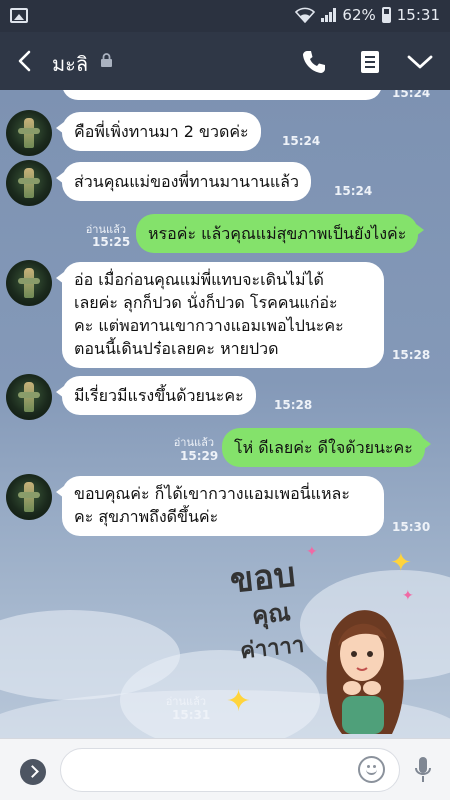 The height and width of the screenshot is (800, 450). Describe the element at coordinates (272, 648) in the screenshot. I see `sticker-text: ค่าาาา` at that location.